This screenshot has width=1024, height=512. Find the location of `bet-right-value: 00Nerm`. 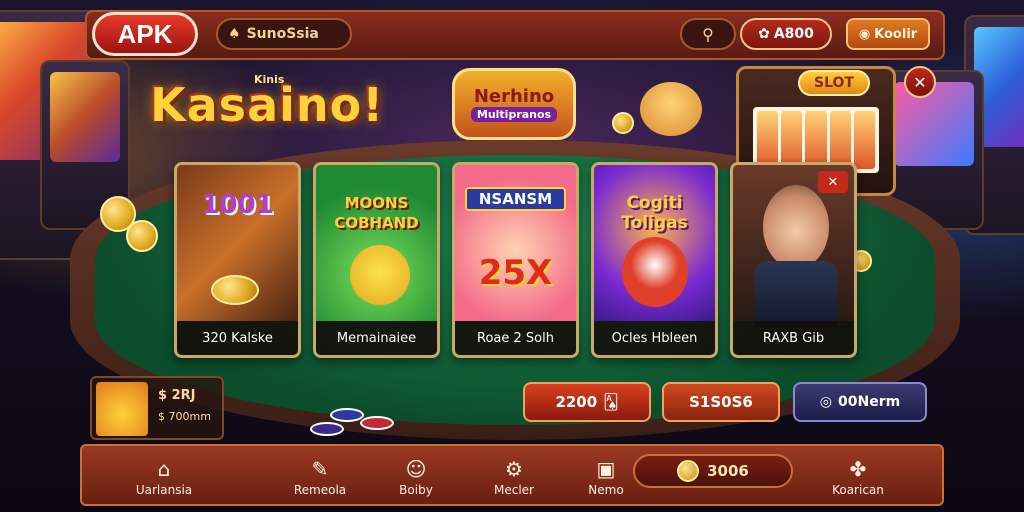

bet-right-value: 00Nerm is located at coordinates (869, 402).